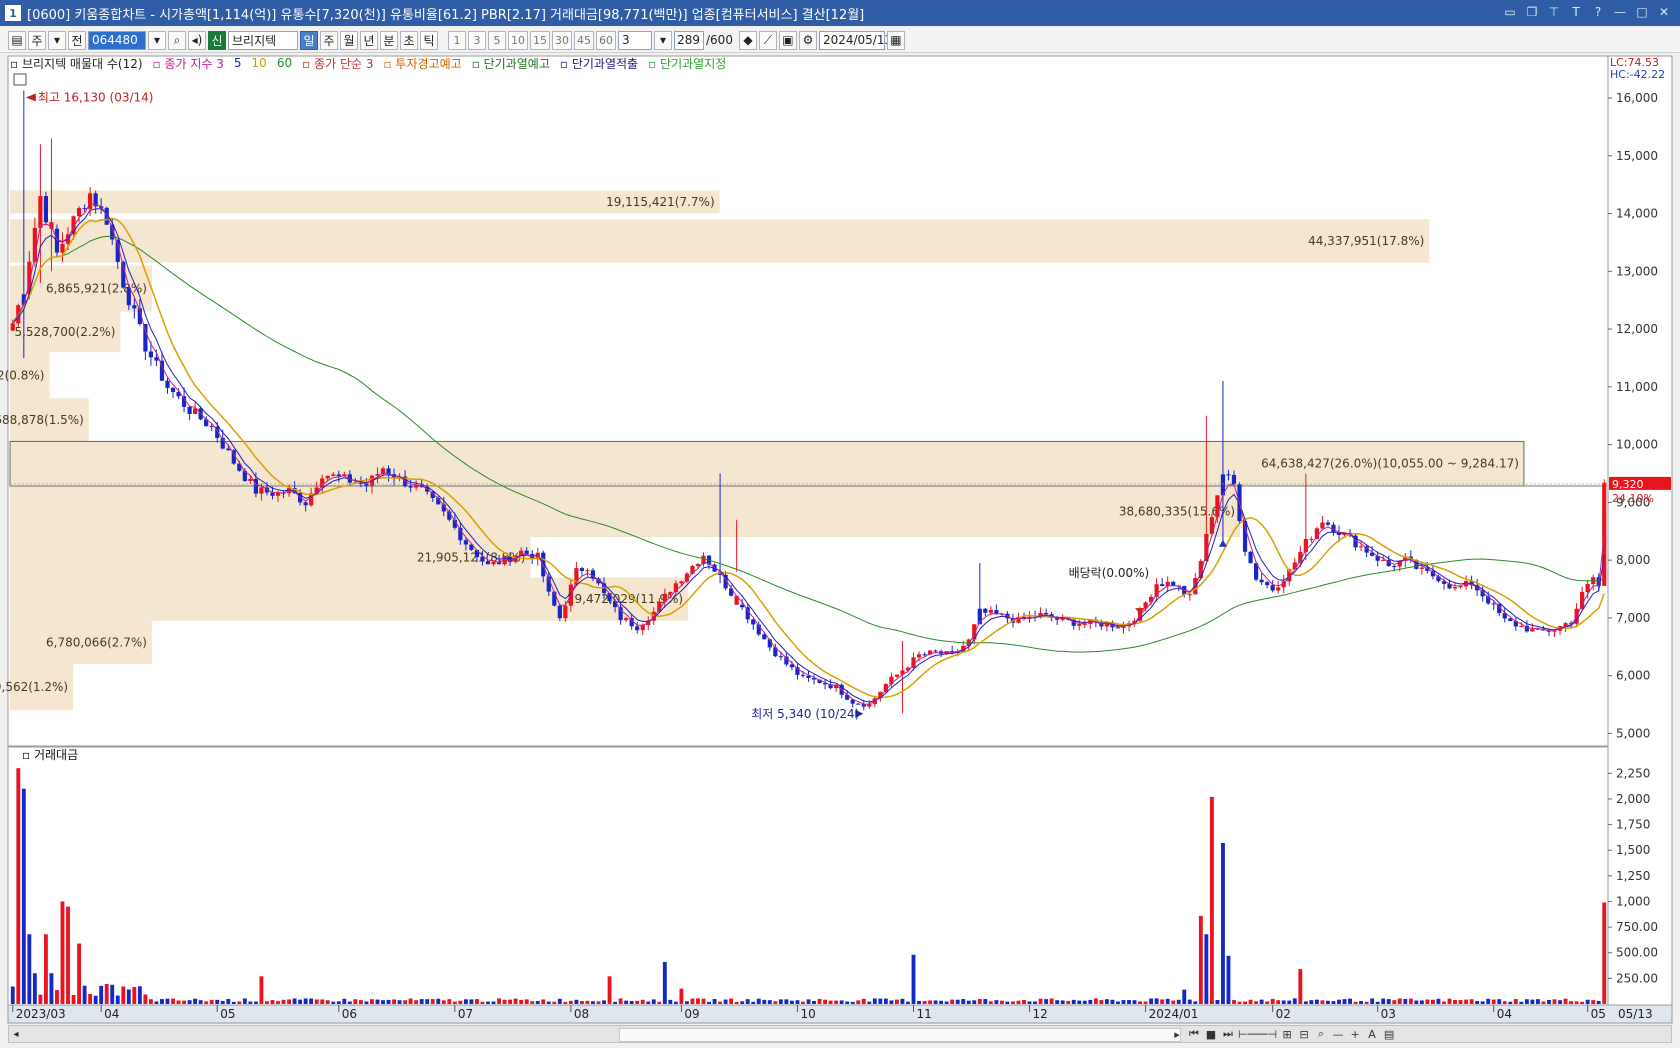 This screenshot has width=1680, height=1048. I want to click on period-tick-tab: 틱, so click(429, 40).